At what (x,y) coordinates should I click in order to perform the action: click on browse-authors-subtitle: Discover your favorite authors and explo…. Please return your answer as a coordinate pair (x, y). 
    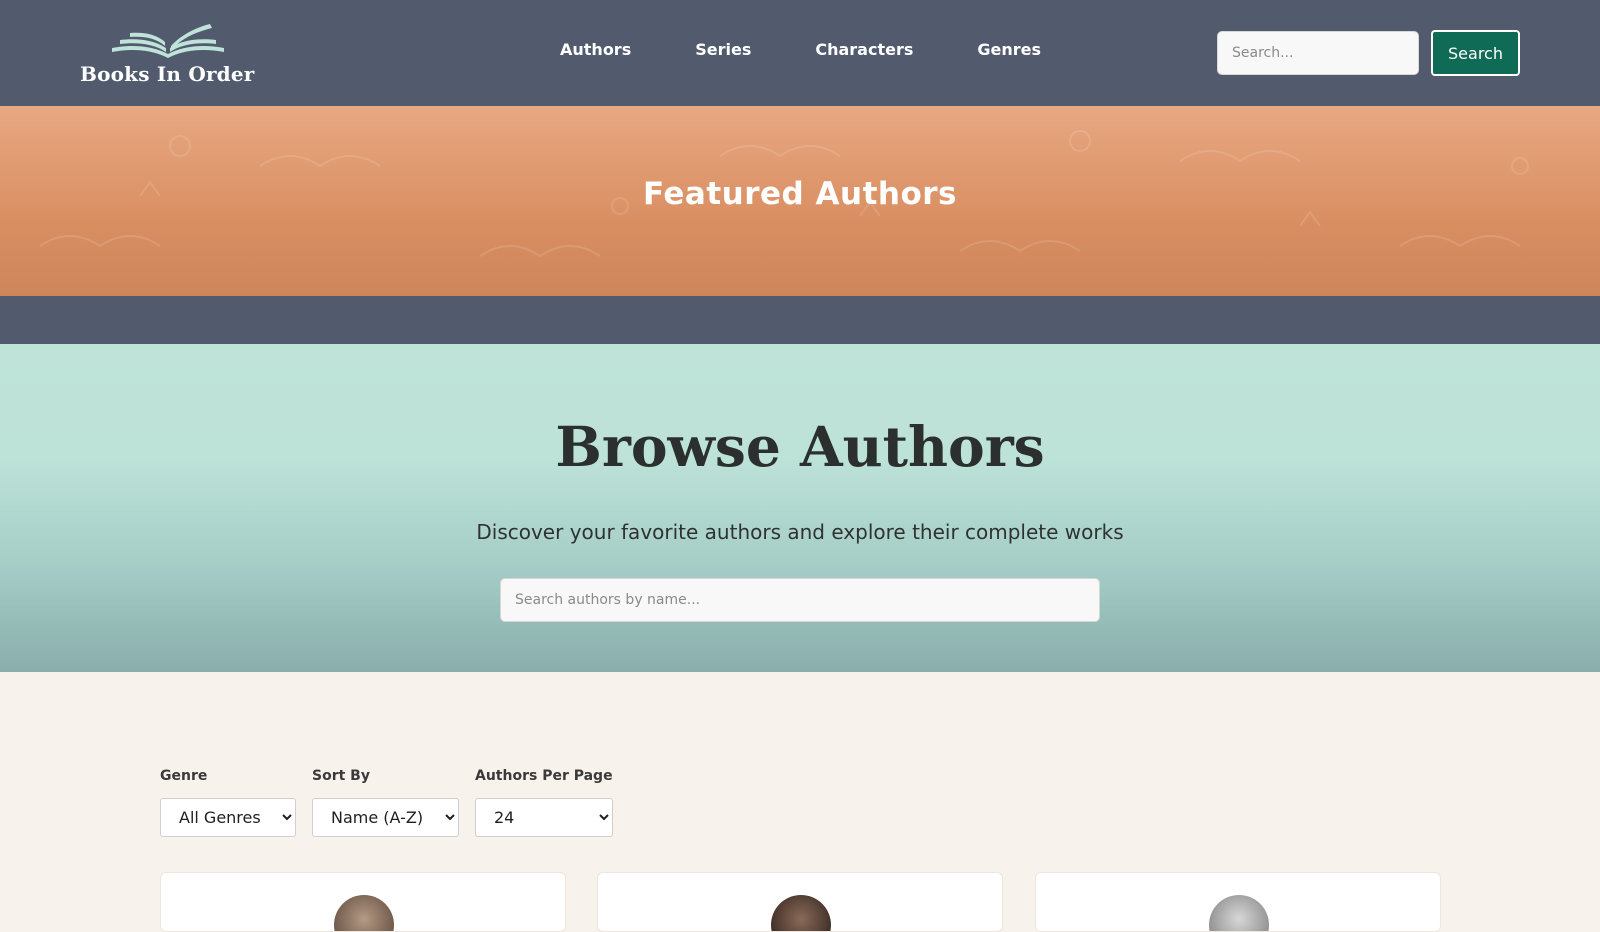
    Looking at the image, I should click on (800, 532).